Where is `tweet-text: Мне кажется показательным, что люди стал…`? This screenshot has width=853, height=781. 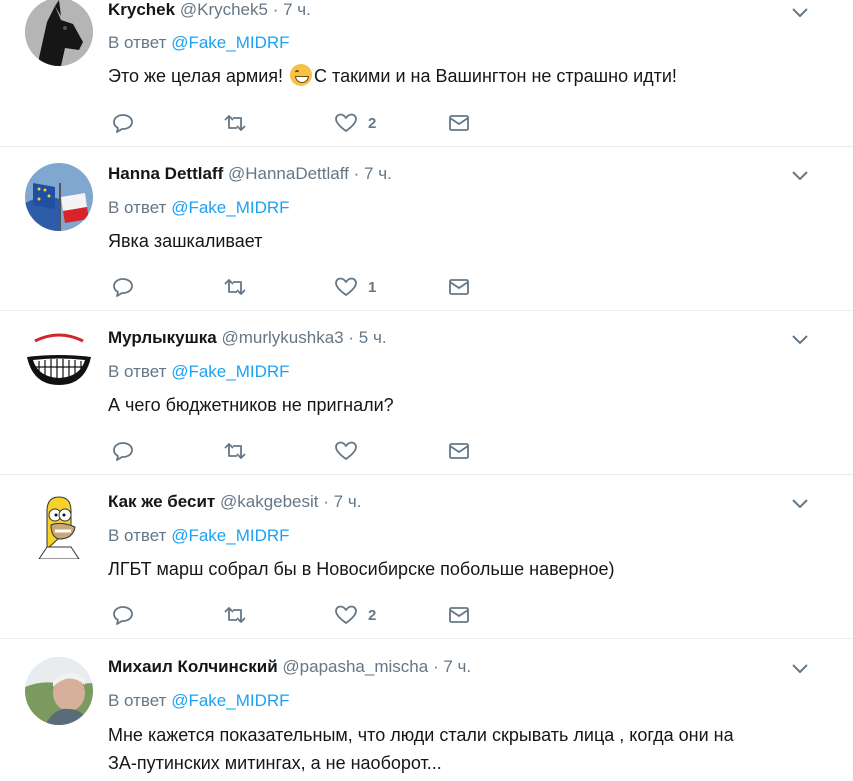 tweet-text: Мне кажется показательным, что люди стал… is located at coordinates (458, 749).